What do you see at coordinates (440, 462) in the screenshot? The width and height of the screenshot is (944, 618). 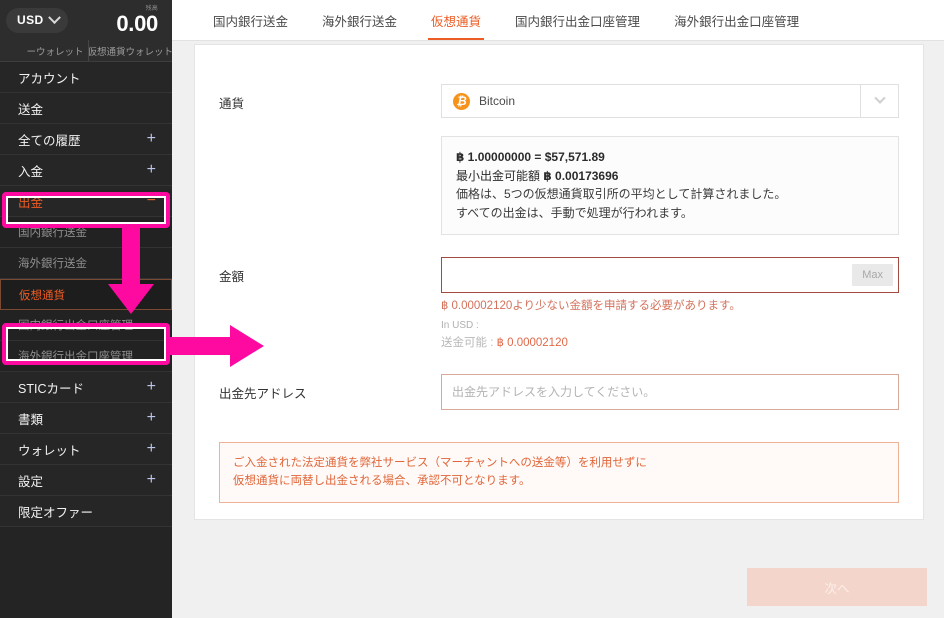 I see `warning-line-1: ご入金された法定通貨を弊社サービス（マーチャントへの送金等）を利用せずに` at bounding box center [440, 462].